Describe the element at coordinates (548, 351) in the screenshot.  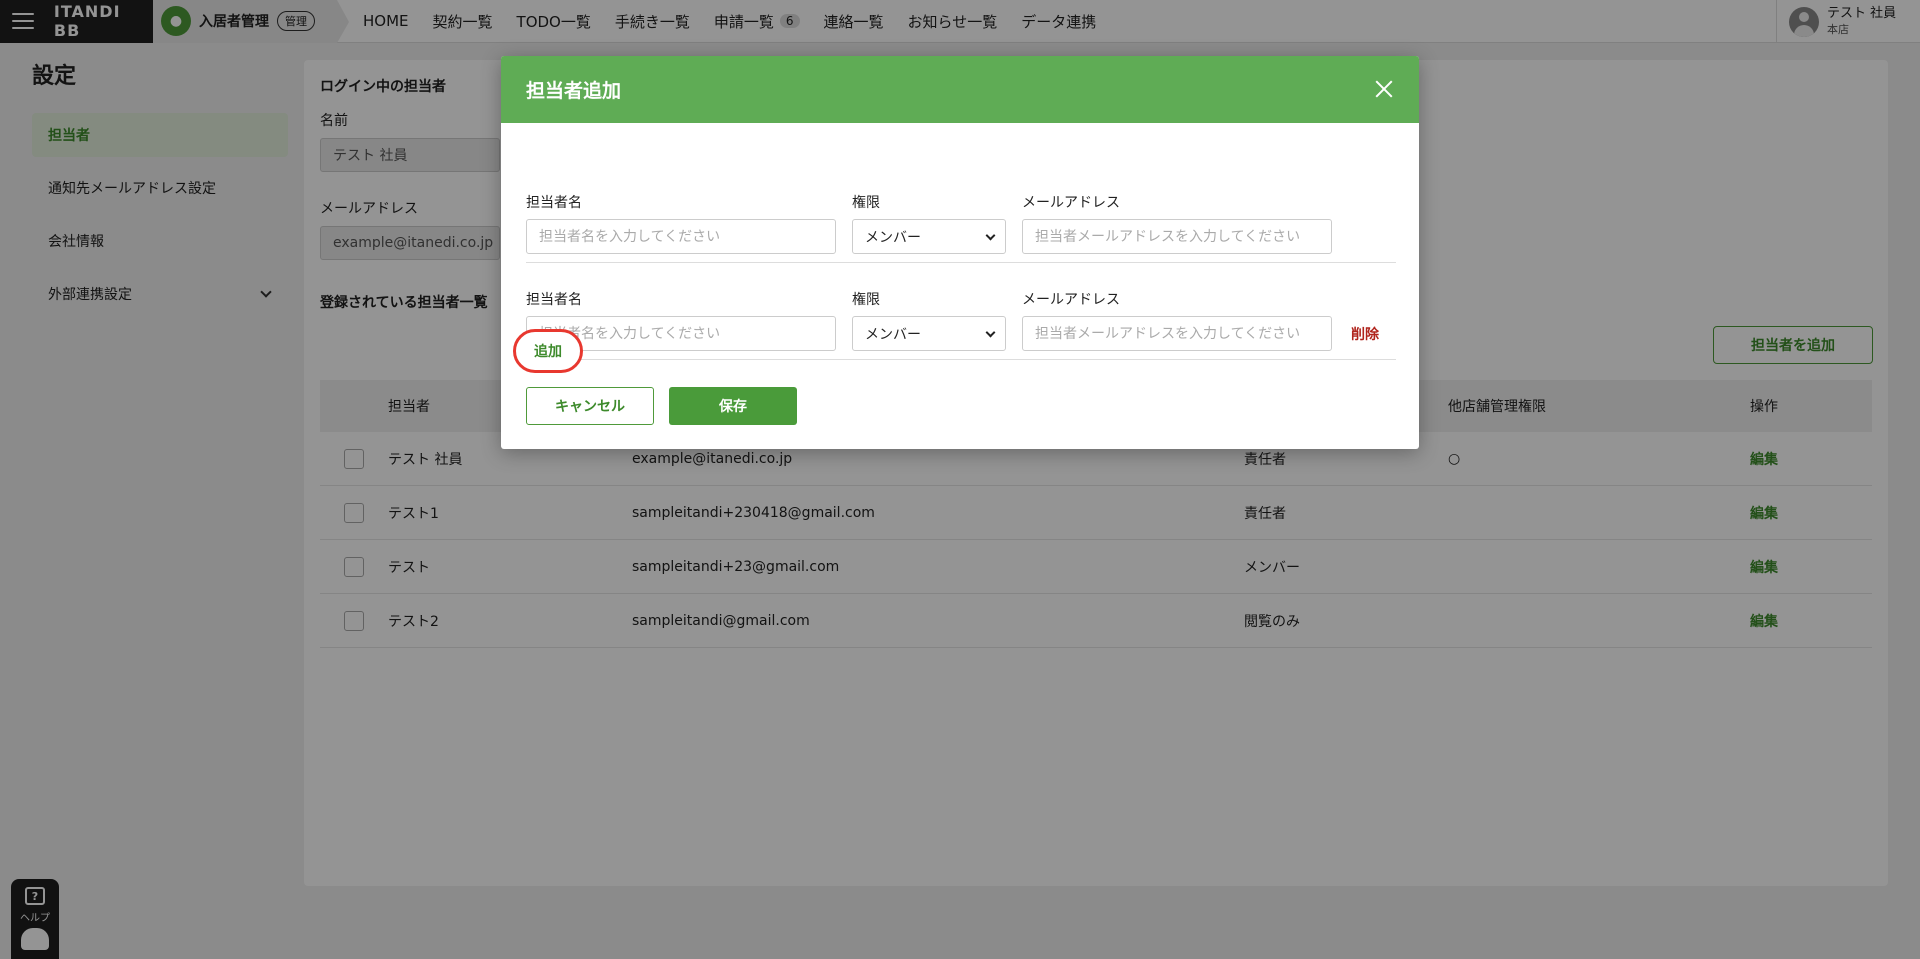
I see `add-entry-button: 追加` at that location.